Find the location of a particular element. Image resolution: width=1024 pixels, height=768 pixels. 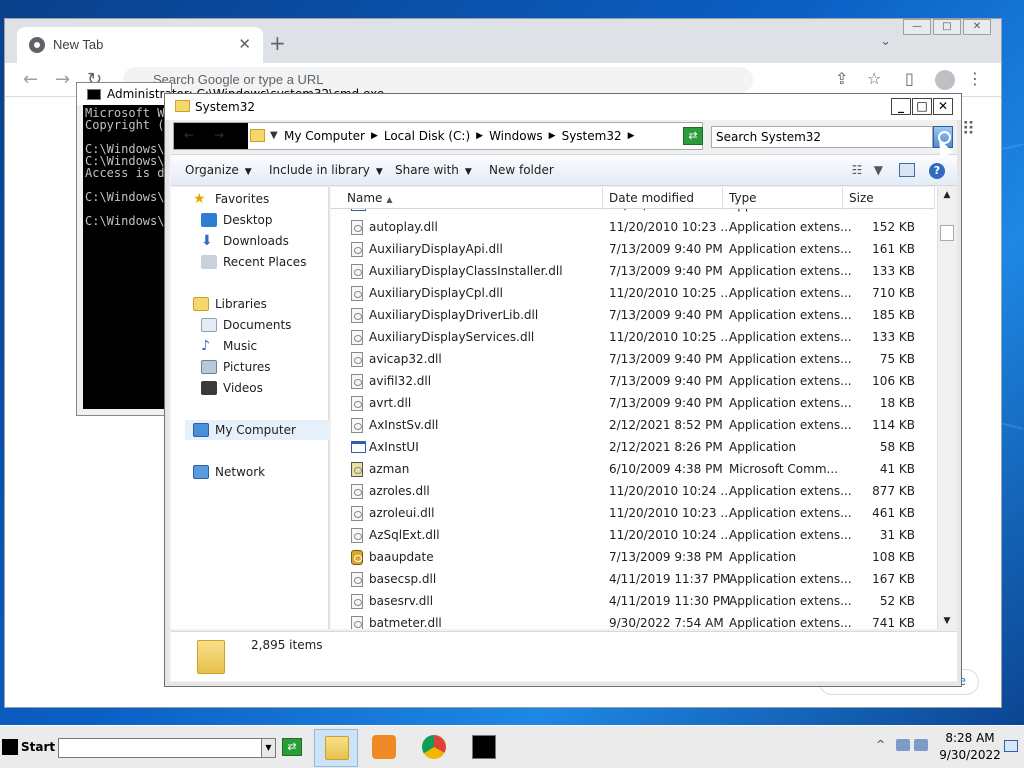

nav-item-videos: Videos is located at coordinates (232, 388).